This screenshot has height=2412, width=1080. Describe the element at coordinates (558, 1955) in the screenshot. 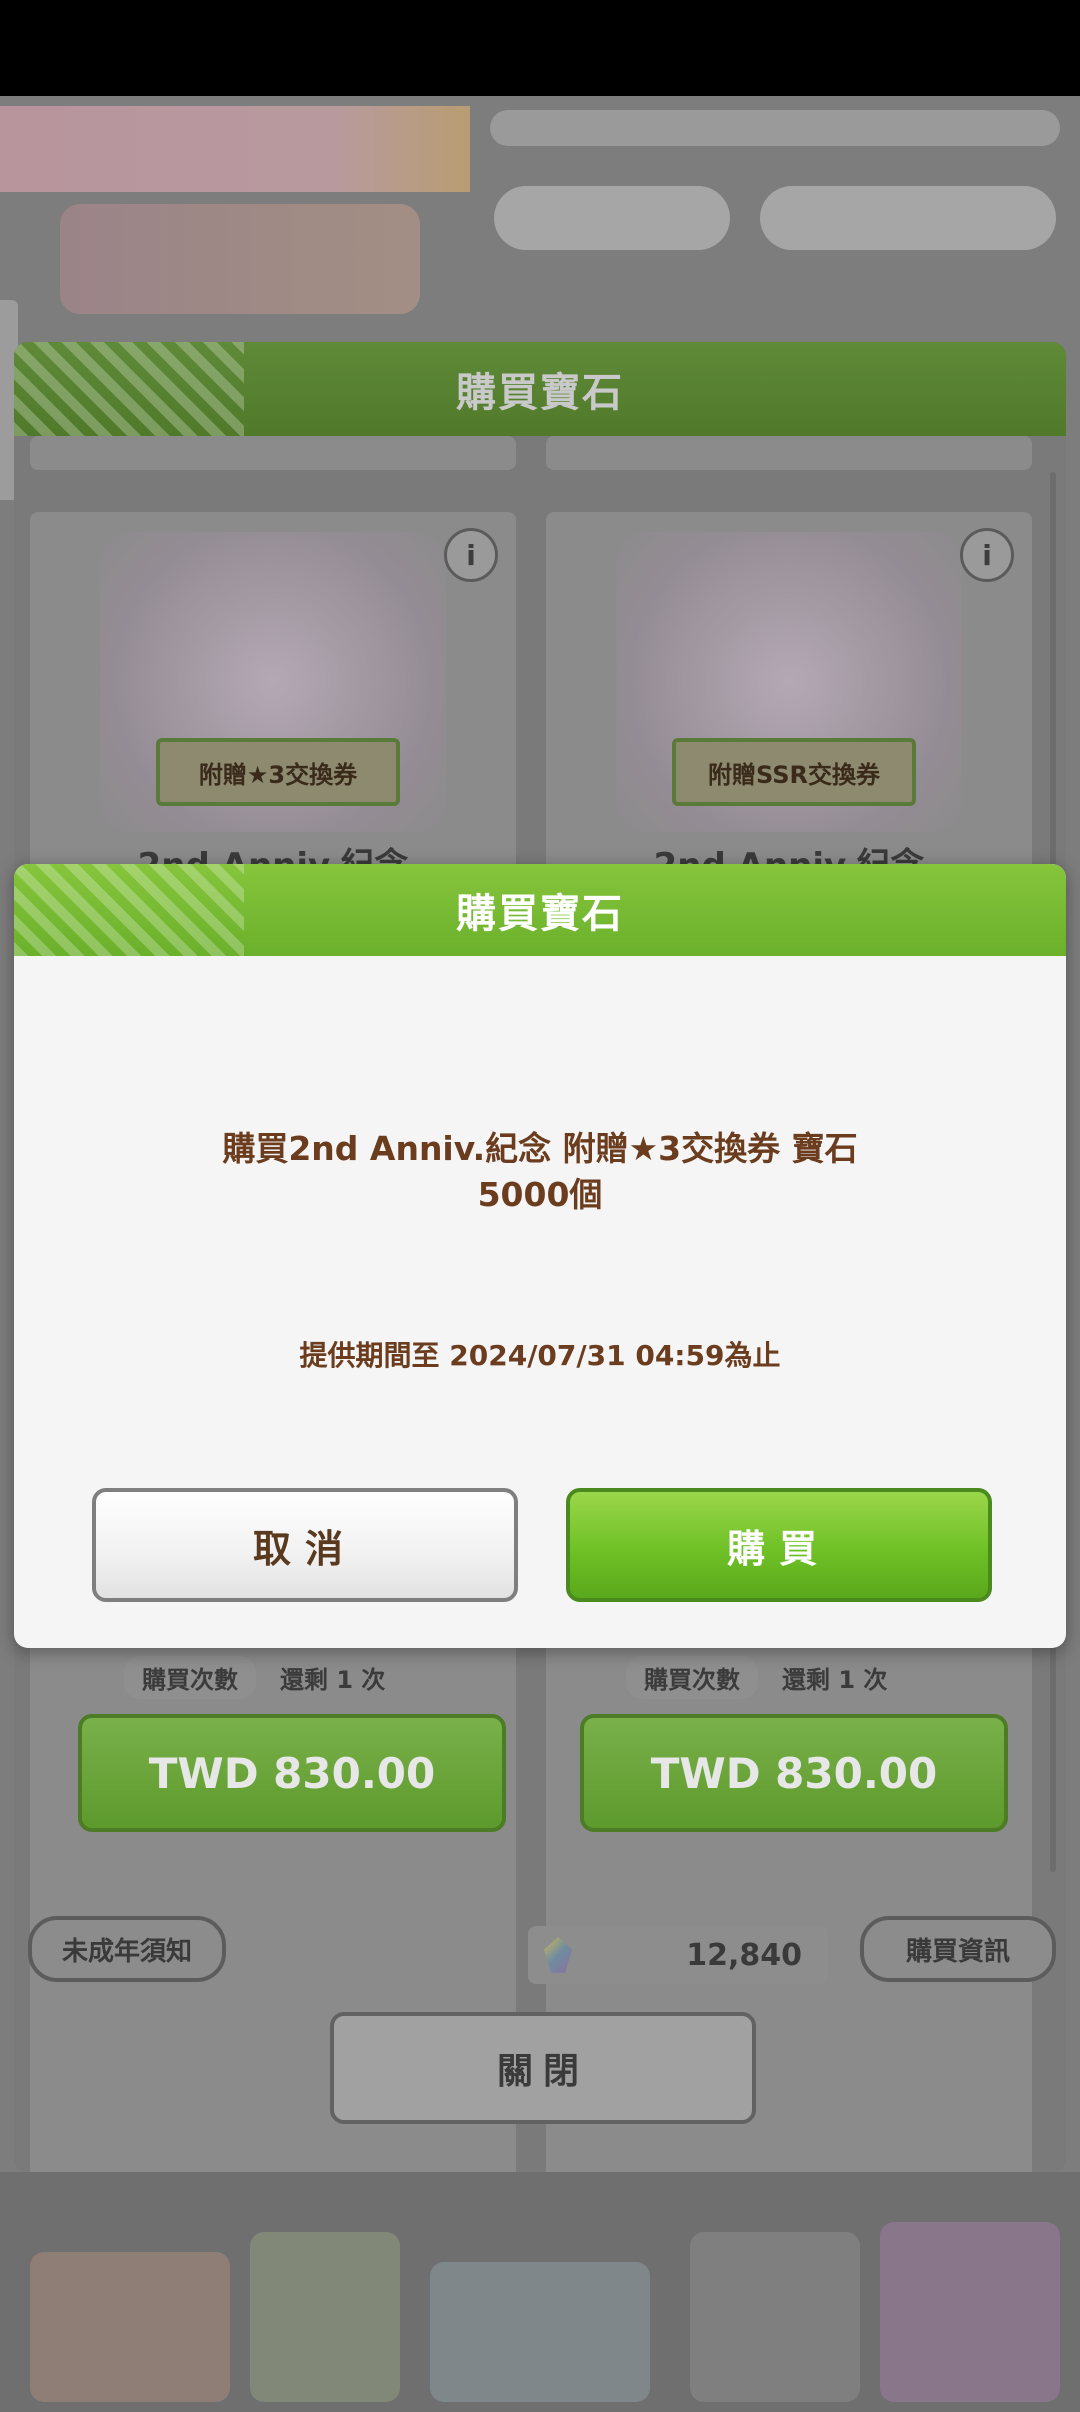

I see `gem-icon` at that location.